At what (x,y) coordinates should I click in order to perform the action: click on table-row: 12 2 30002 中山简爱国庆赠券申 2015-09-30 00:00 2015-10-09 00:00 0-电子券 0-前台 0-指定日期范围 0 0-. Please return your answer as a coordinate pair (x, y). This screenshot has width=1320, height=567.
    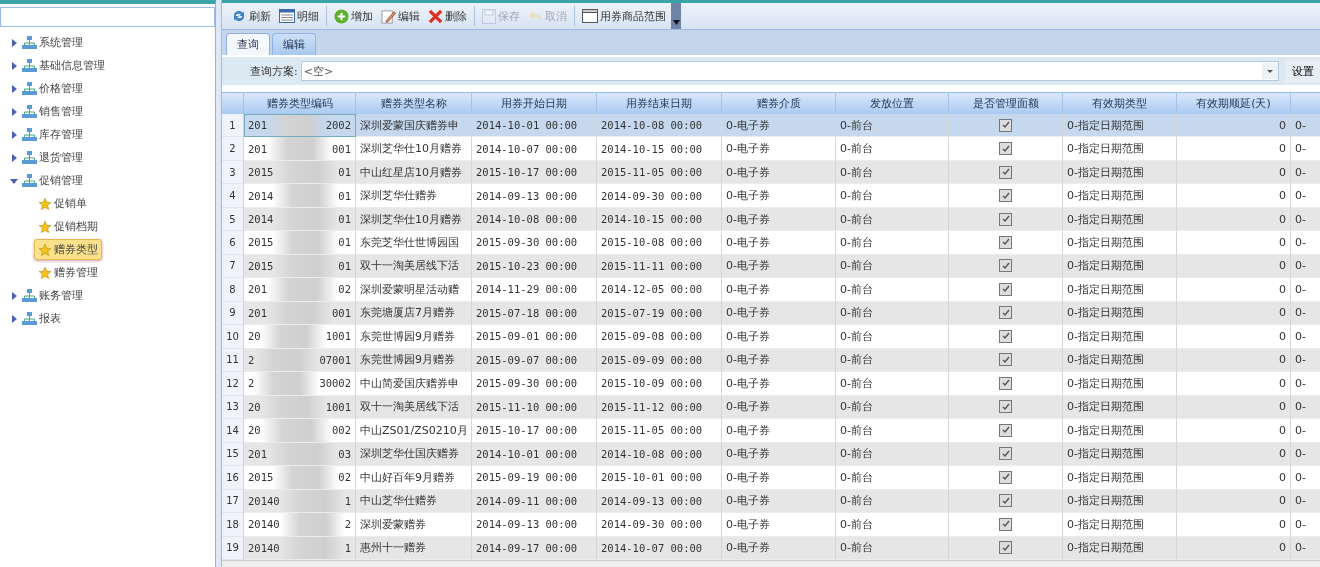
    Looking at the image, I should click on (771, 384).